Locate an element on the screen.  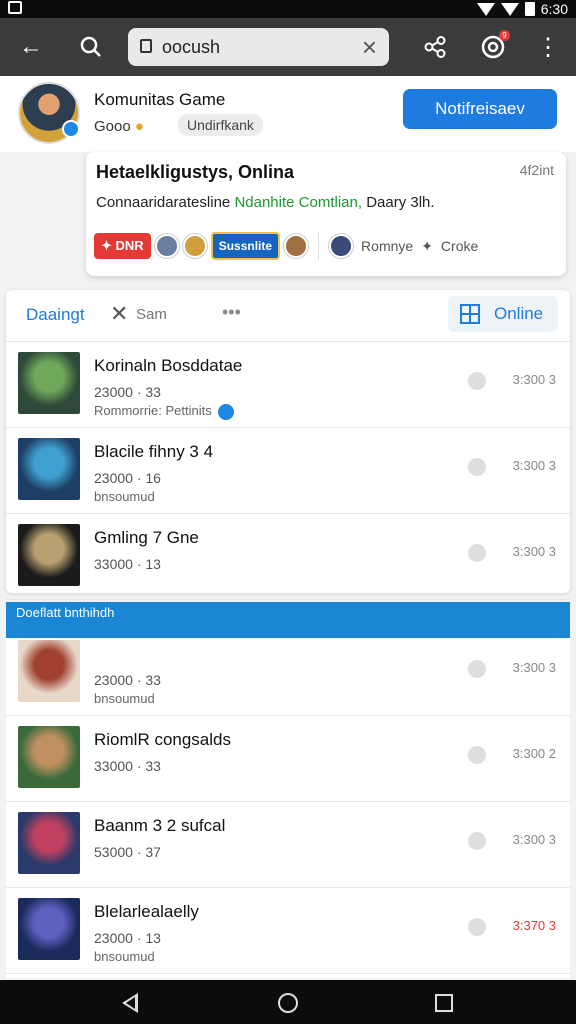
share-icon is located at coordinates (435, 47).